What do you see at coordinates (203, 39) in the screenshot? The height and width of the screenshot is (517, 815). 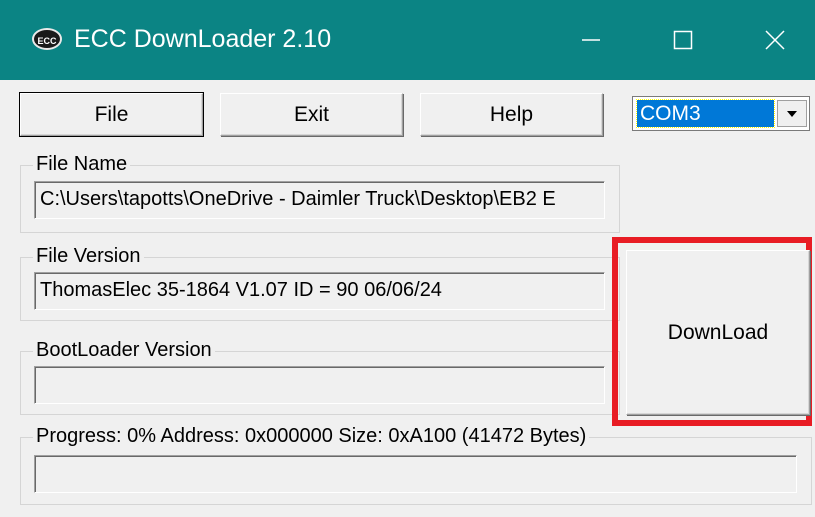 I see `window-title: ECC DownLoader 2.10` at bounding box center [203, 39].